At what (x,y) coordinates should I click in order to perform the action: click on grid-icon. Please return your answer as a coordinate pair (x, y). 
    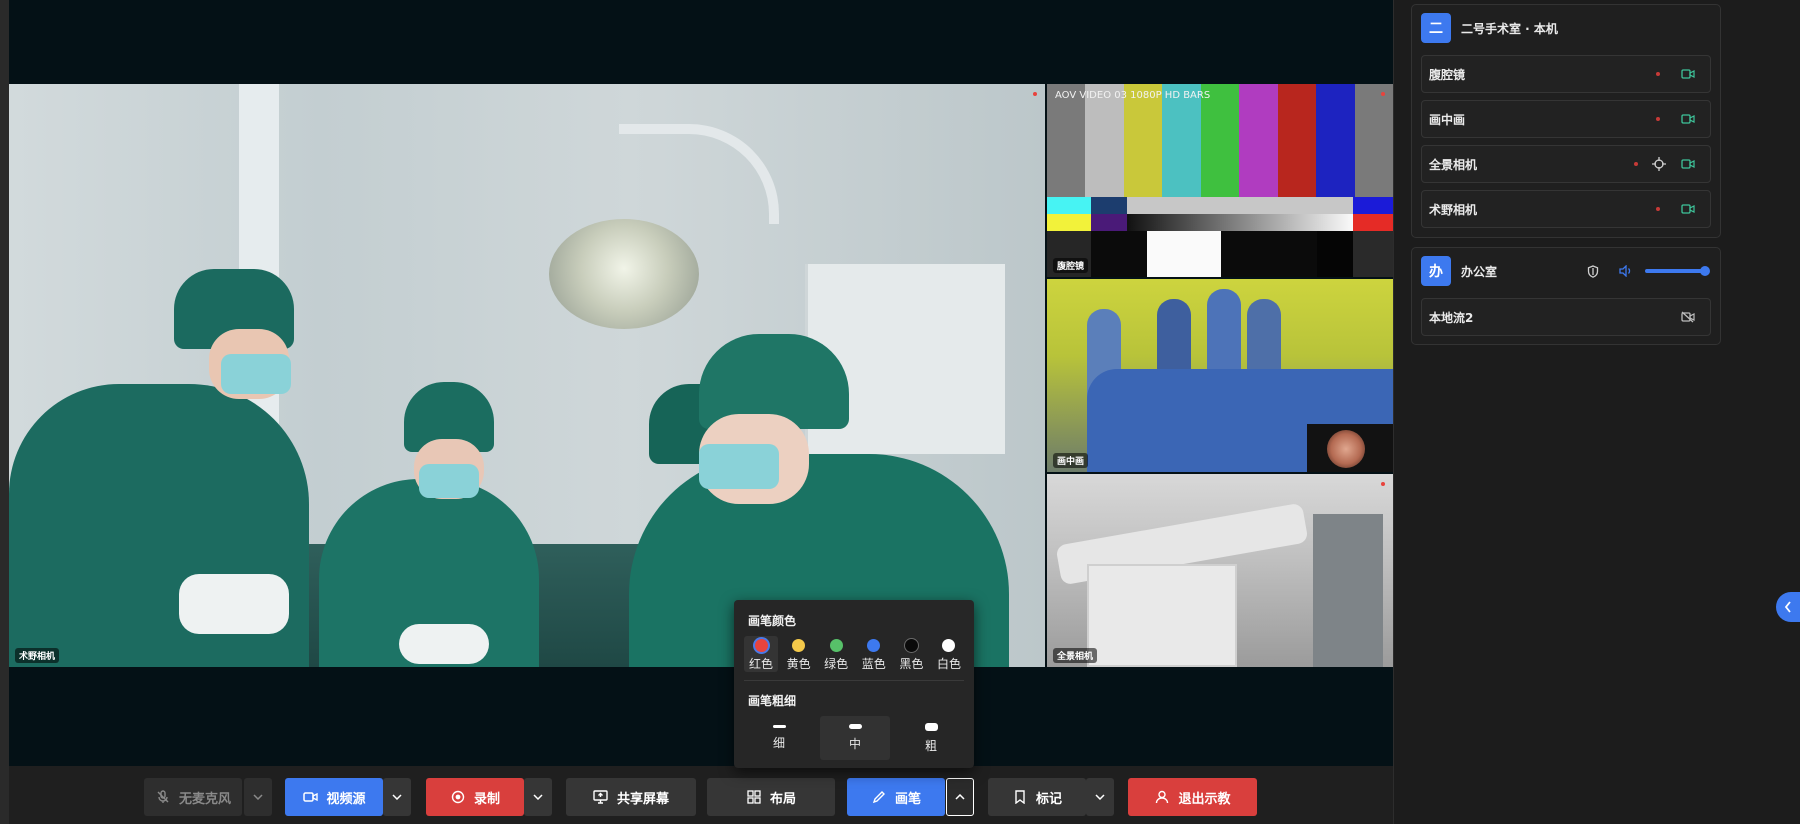
    Looking at the image, I should click on (754, 797).